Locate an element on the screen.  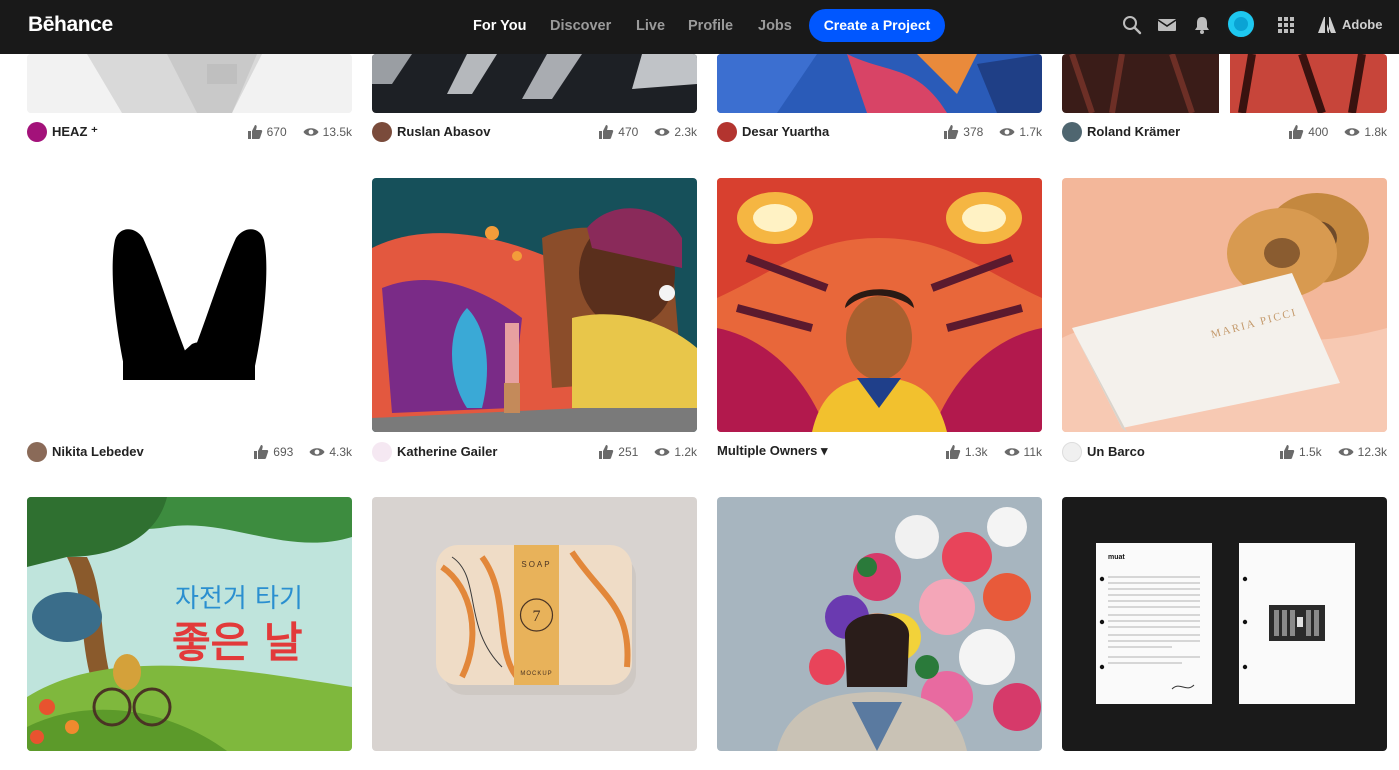
project-meta: Roland Krämer 400 1.8k is located at coordinates (1224, 132).